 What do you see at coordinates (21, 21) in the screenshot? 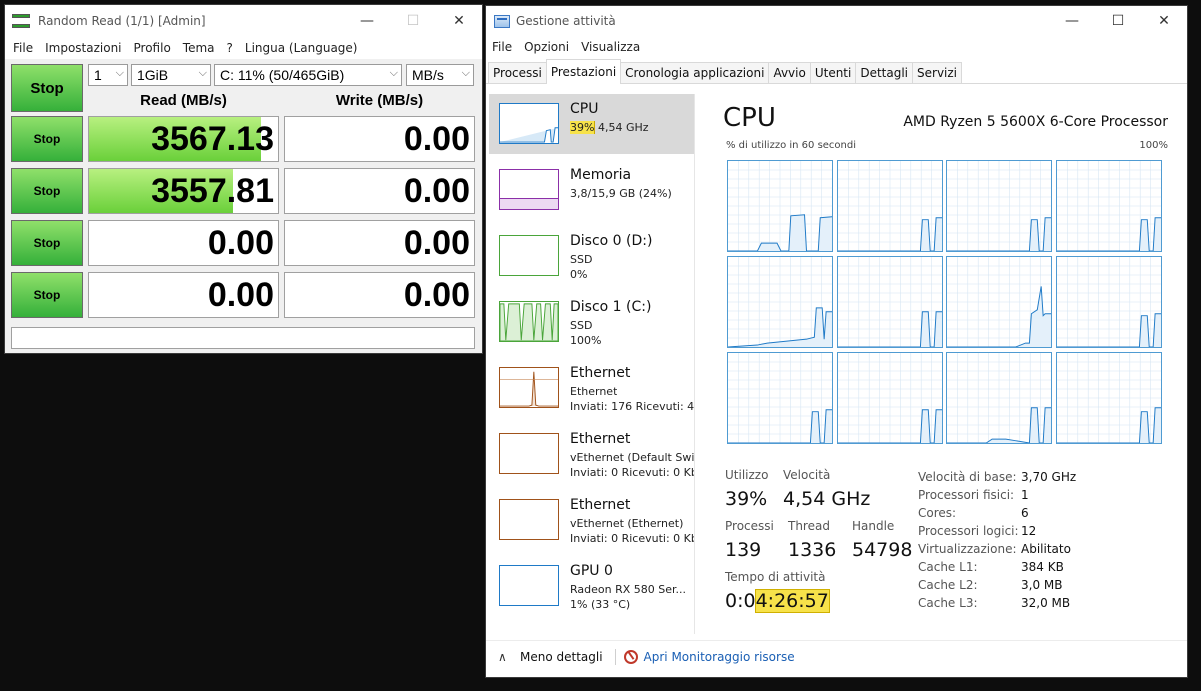
I see `cdm-app-icon` at bounding box center [21, 21].